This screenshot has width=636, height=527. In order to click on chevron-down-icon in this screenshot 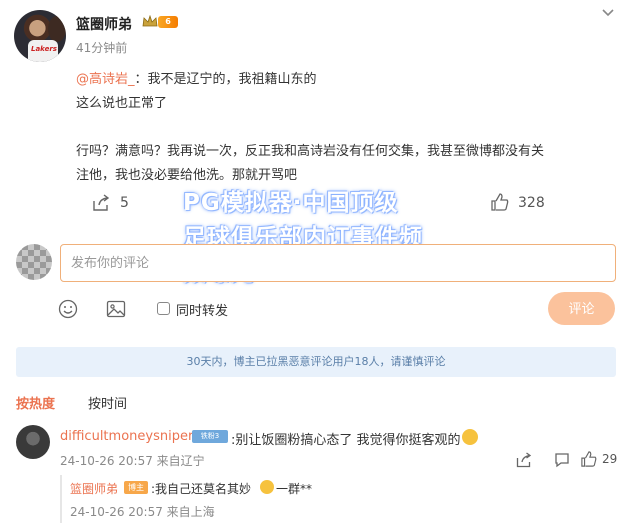, I will do `click(608, 13)`.